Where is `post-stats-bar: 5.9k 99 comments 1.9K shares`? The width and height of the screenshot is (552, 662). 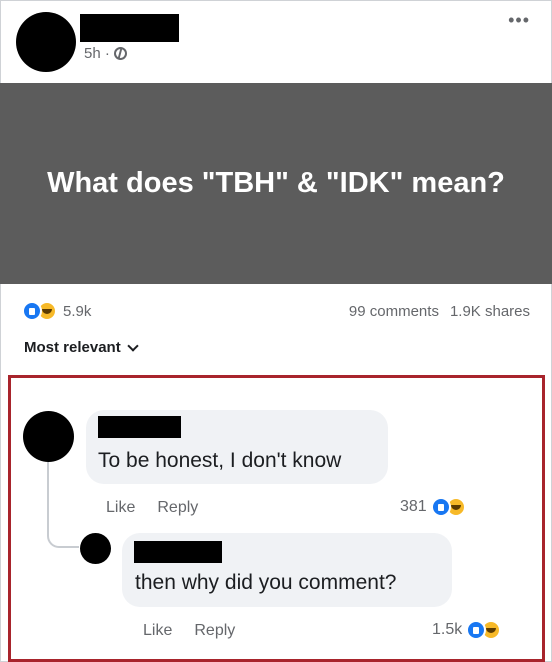
post-stats-bar: 5.9k 99 comments 1.9K shares is located at coordinates (276, 311).